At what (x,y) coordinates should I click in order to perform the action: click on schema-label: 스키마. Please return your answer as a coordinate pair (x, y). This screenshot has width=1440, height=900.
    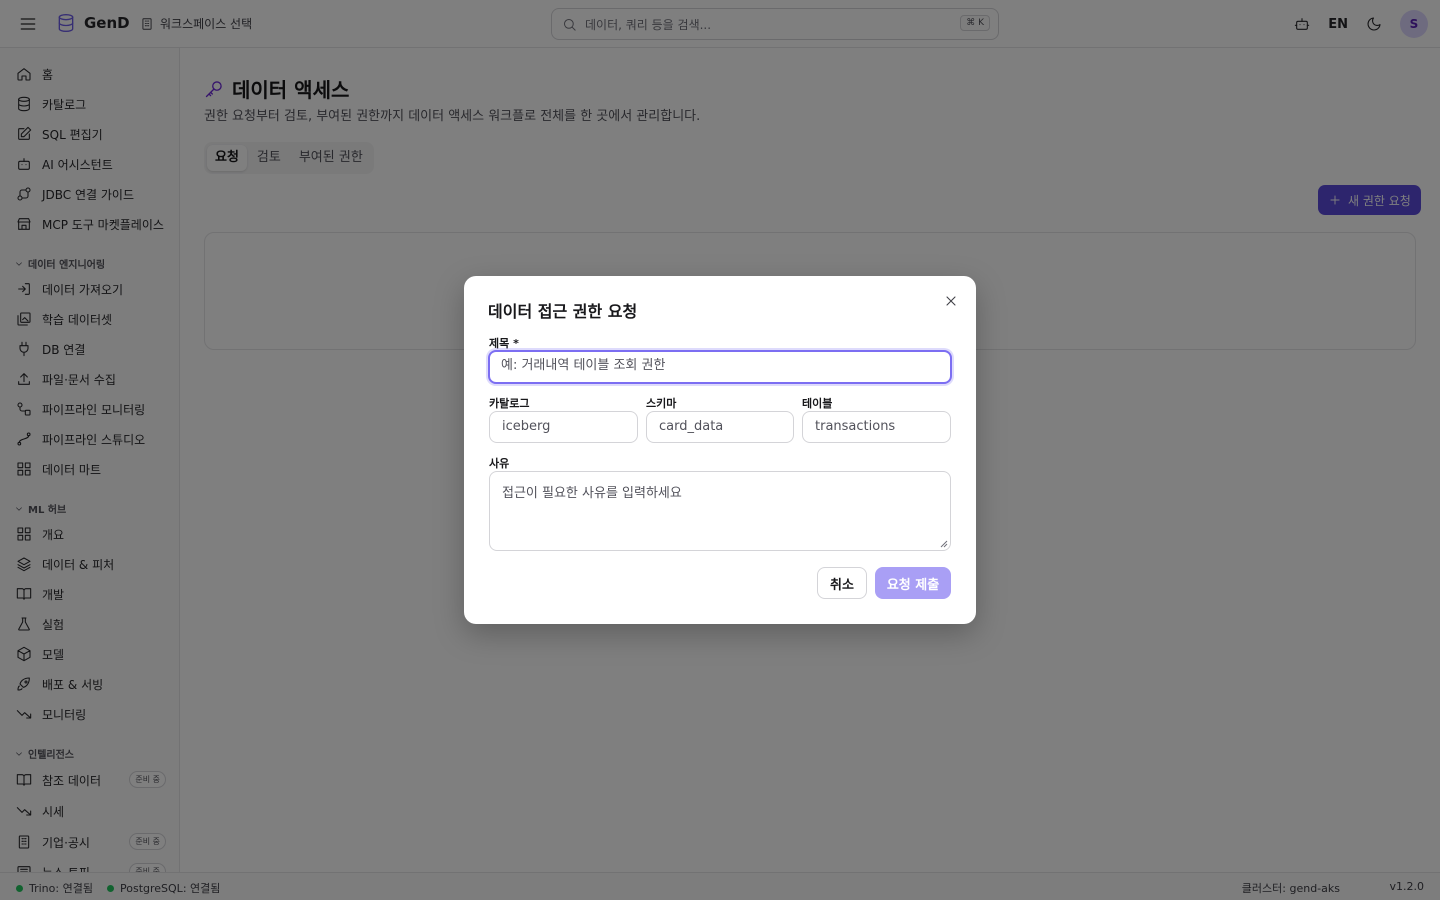
    Looking at the image, I should click on (661, 403).